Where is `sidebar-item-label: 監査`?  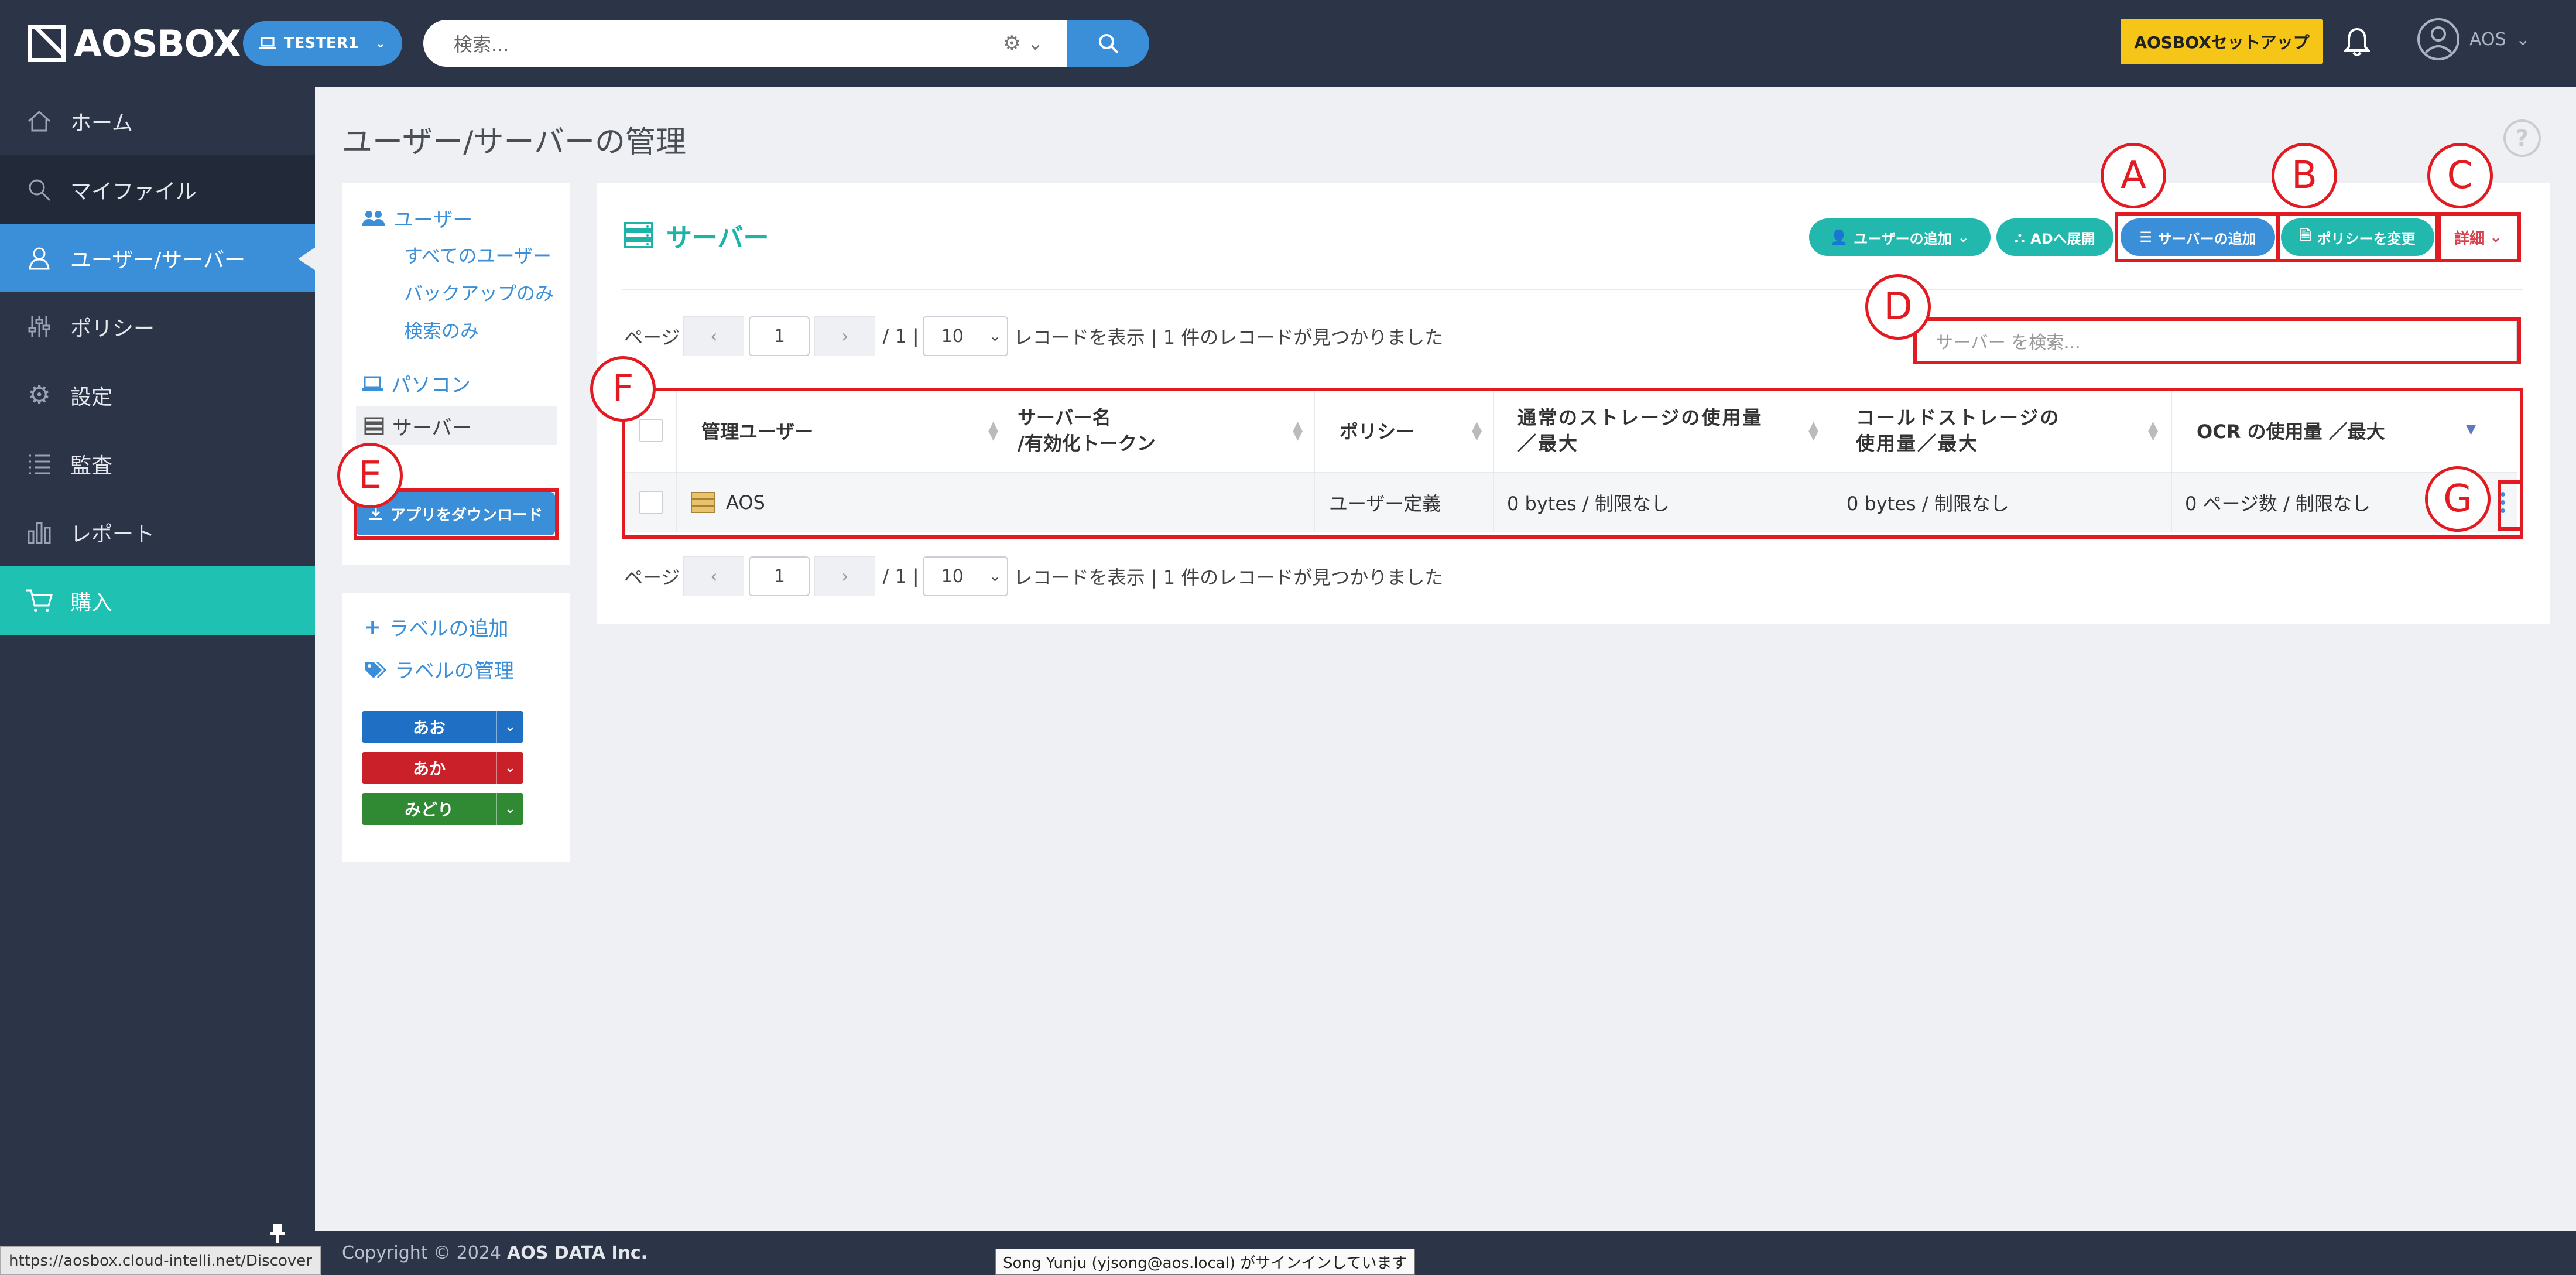
sidebar-item-label: 監査 is located at coordinates (91, 465).